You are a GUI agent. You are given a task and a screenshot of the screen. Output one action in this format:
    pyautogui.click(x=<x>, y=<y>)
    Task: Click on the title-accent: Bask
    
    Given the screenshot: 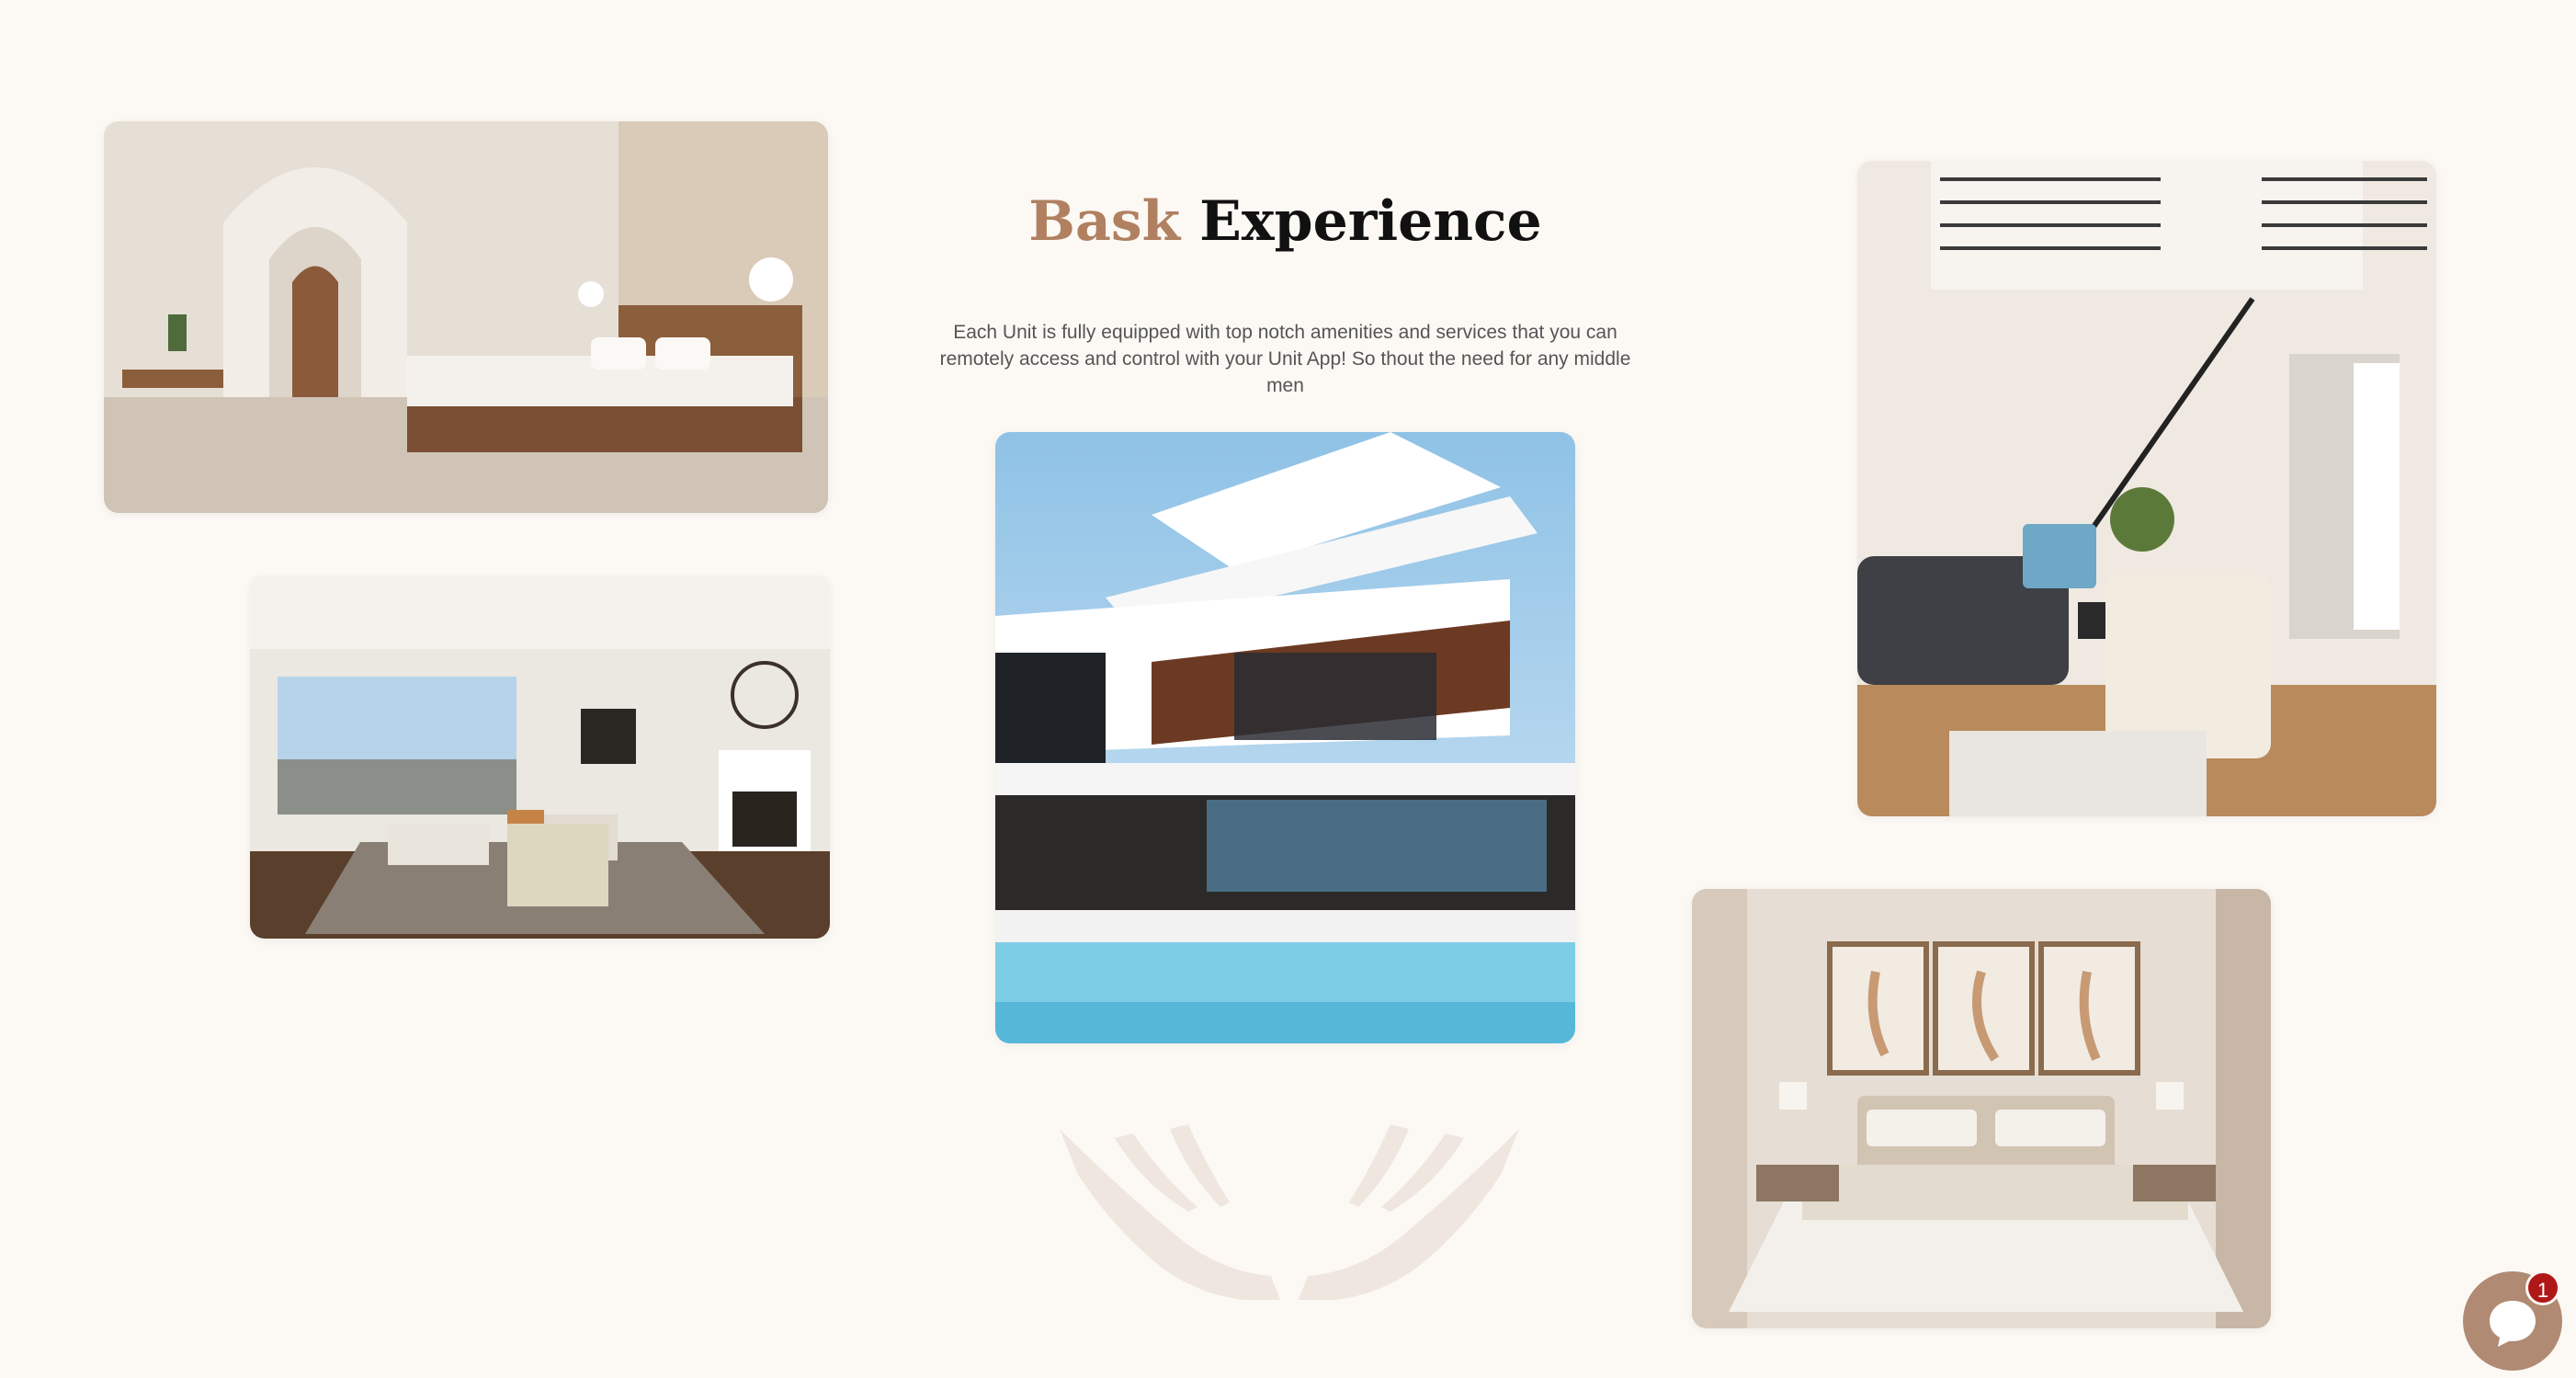 What is the action you would take?
    pyautogui.click(x=1104, y=221)
    